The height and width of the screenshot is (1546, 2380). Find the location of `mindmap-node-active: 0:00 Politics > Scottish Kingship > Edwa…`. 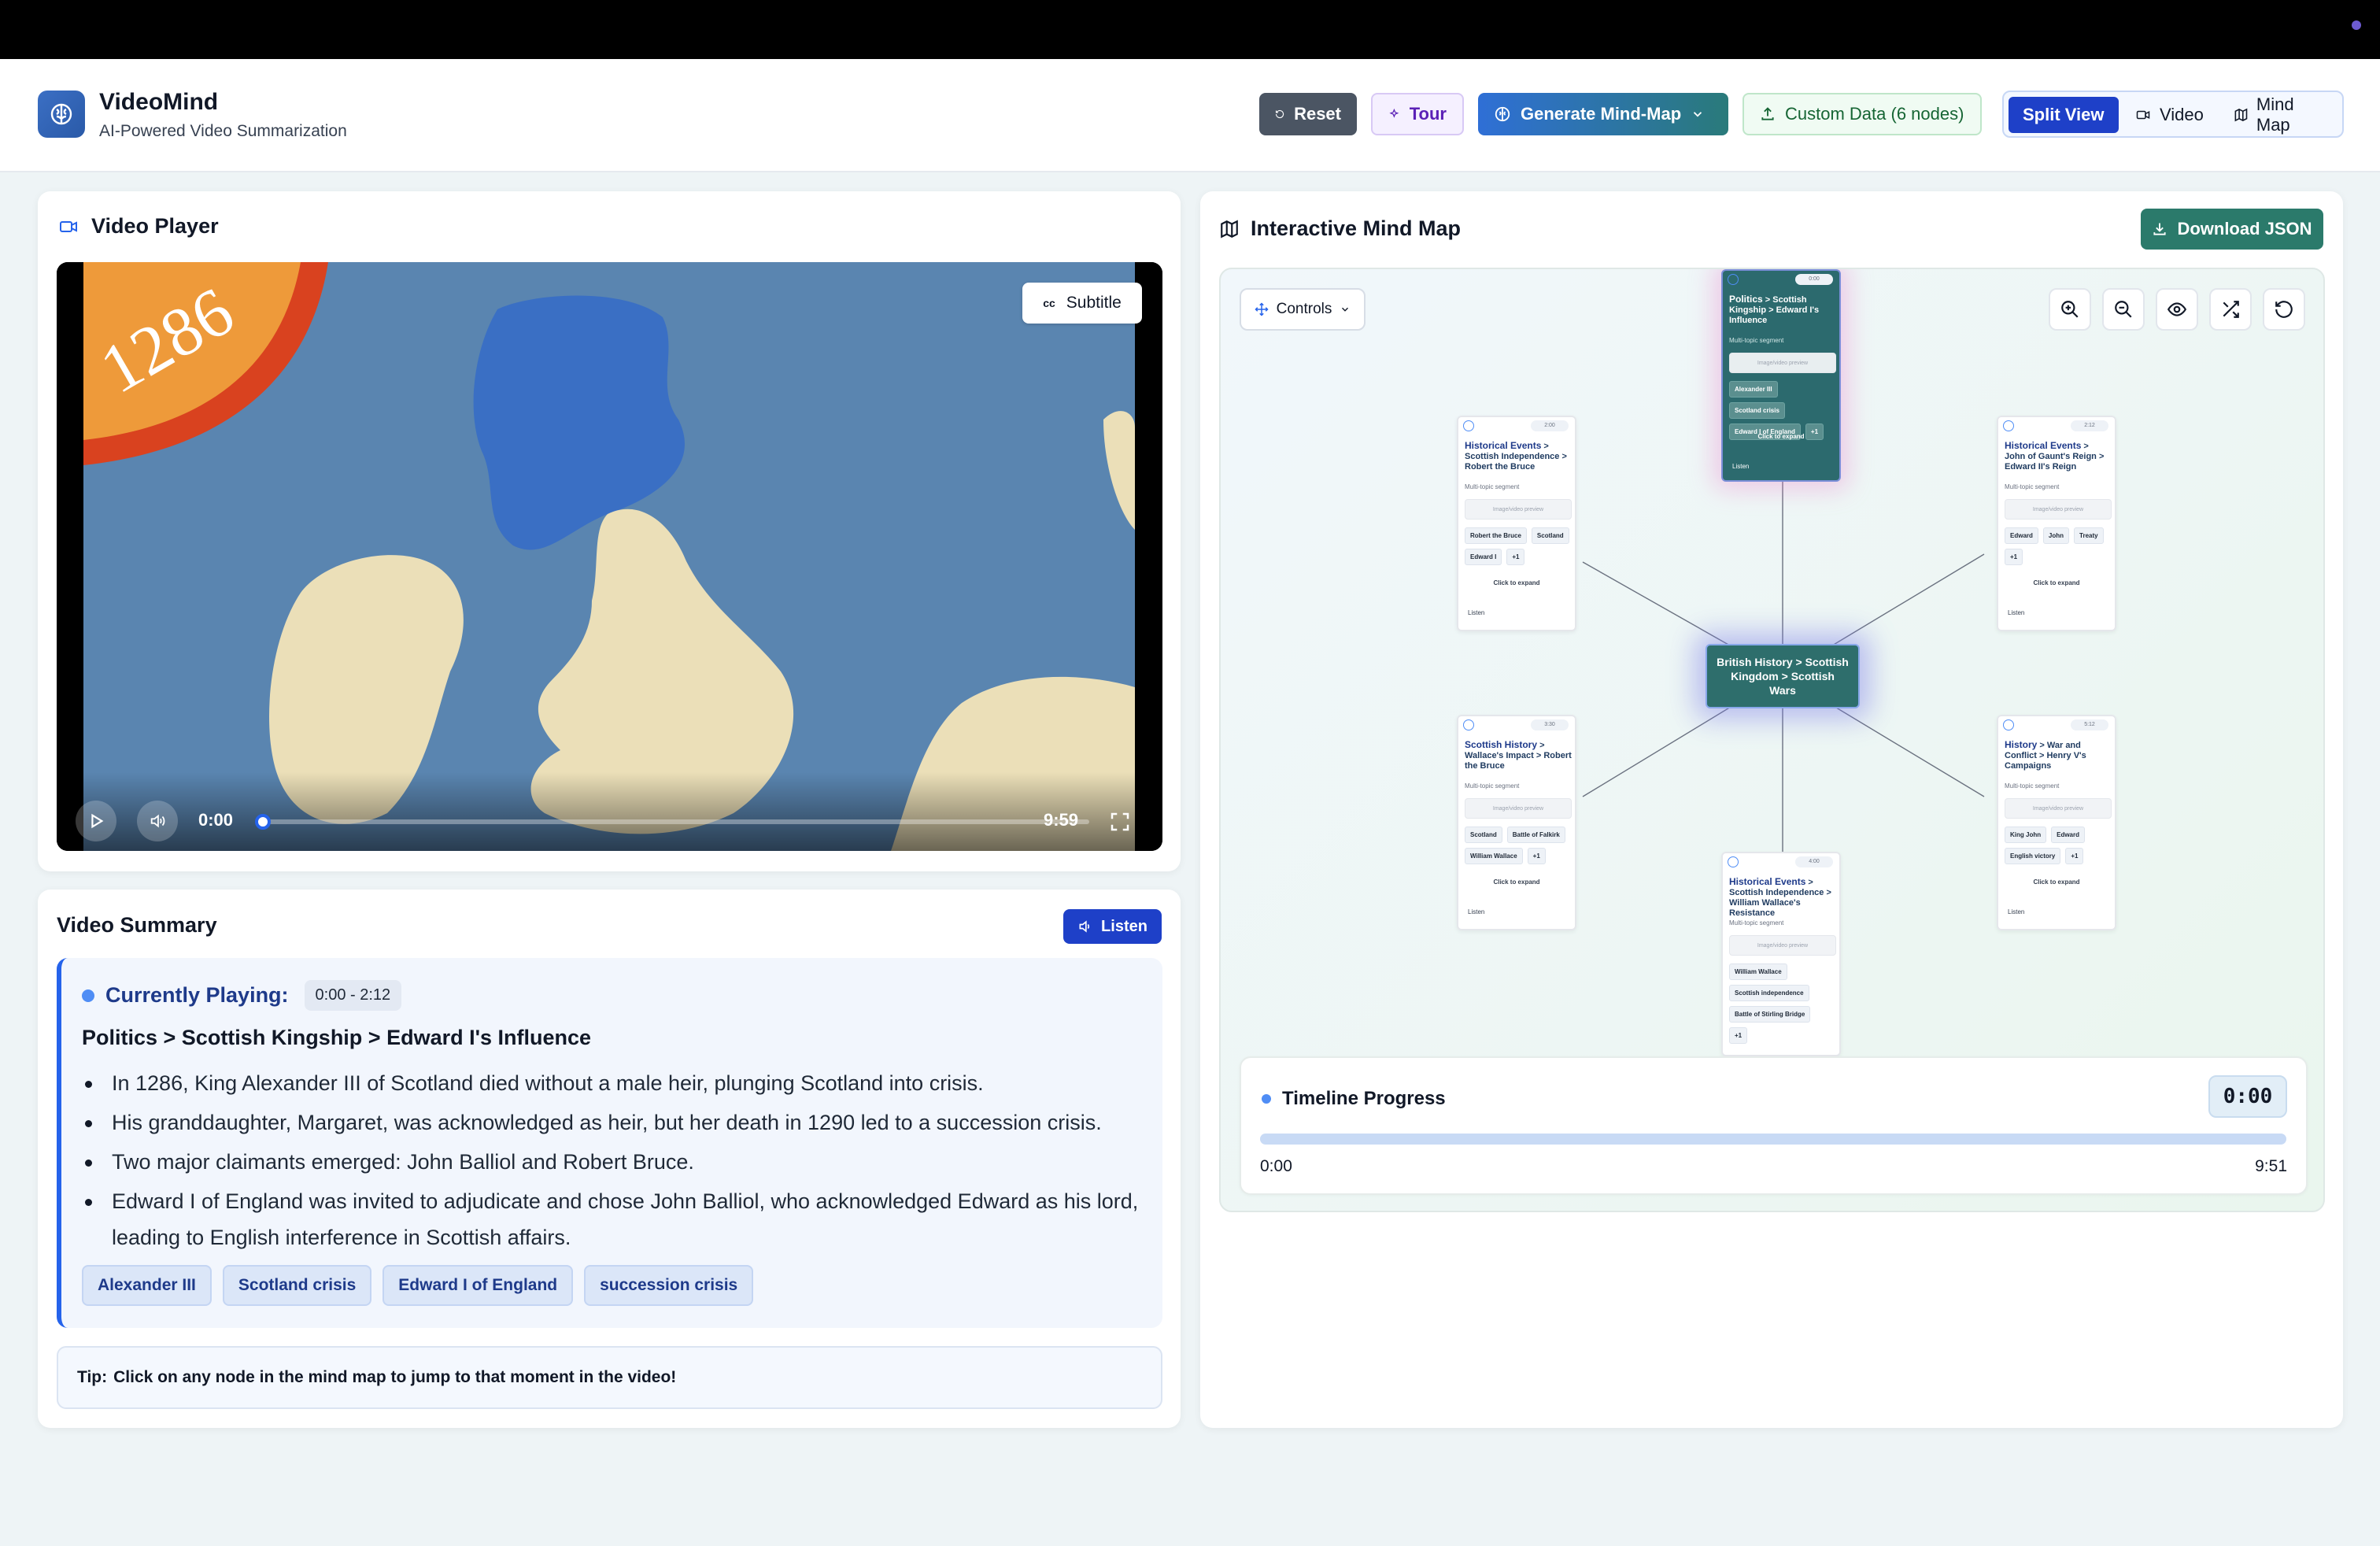

mindmap-node-active: 0:00 Politics > Scottish Kingship > Edwa… is located at coordinates (1781, 375).